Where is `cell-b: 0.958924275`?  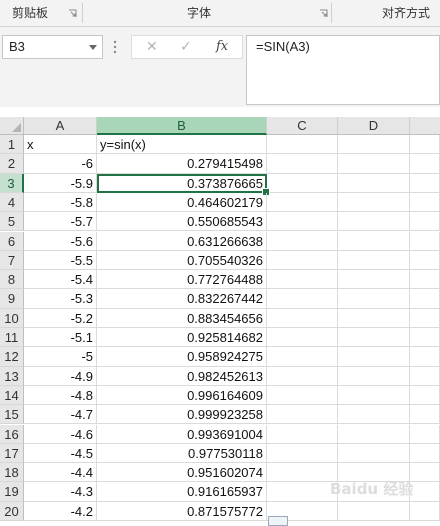 cell-b: 0.958924275 is located at coordinates (182, 357).